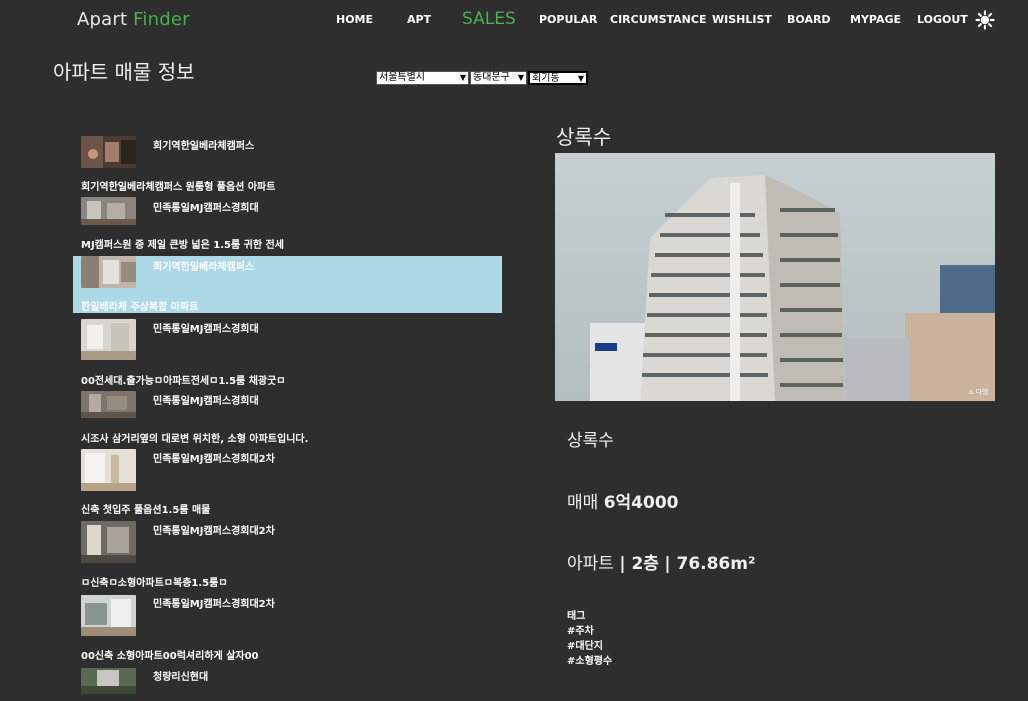 The height and width of the screenshot is (701, 1028). Describe the element at coordinates (182, 245) in the screenshot. I see `listing-desc: MJ캠퍼스원 중 제일 큰방 넓은 1.5룸 귀한 전세` at that location.